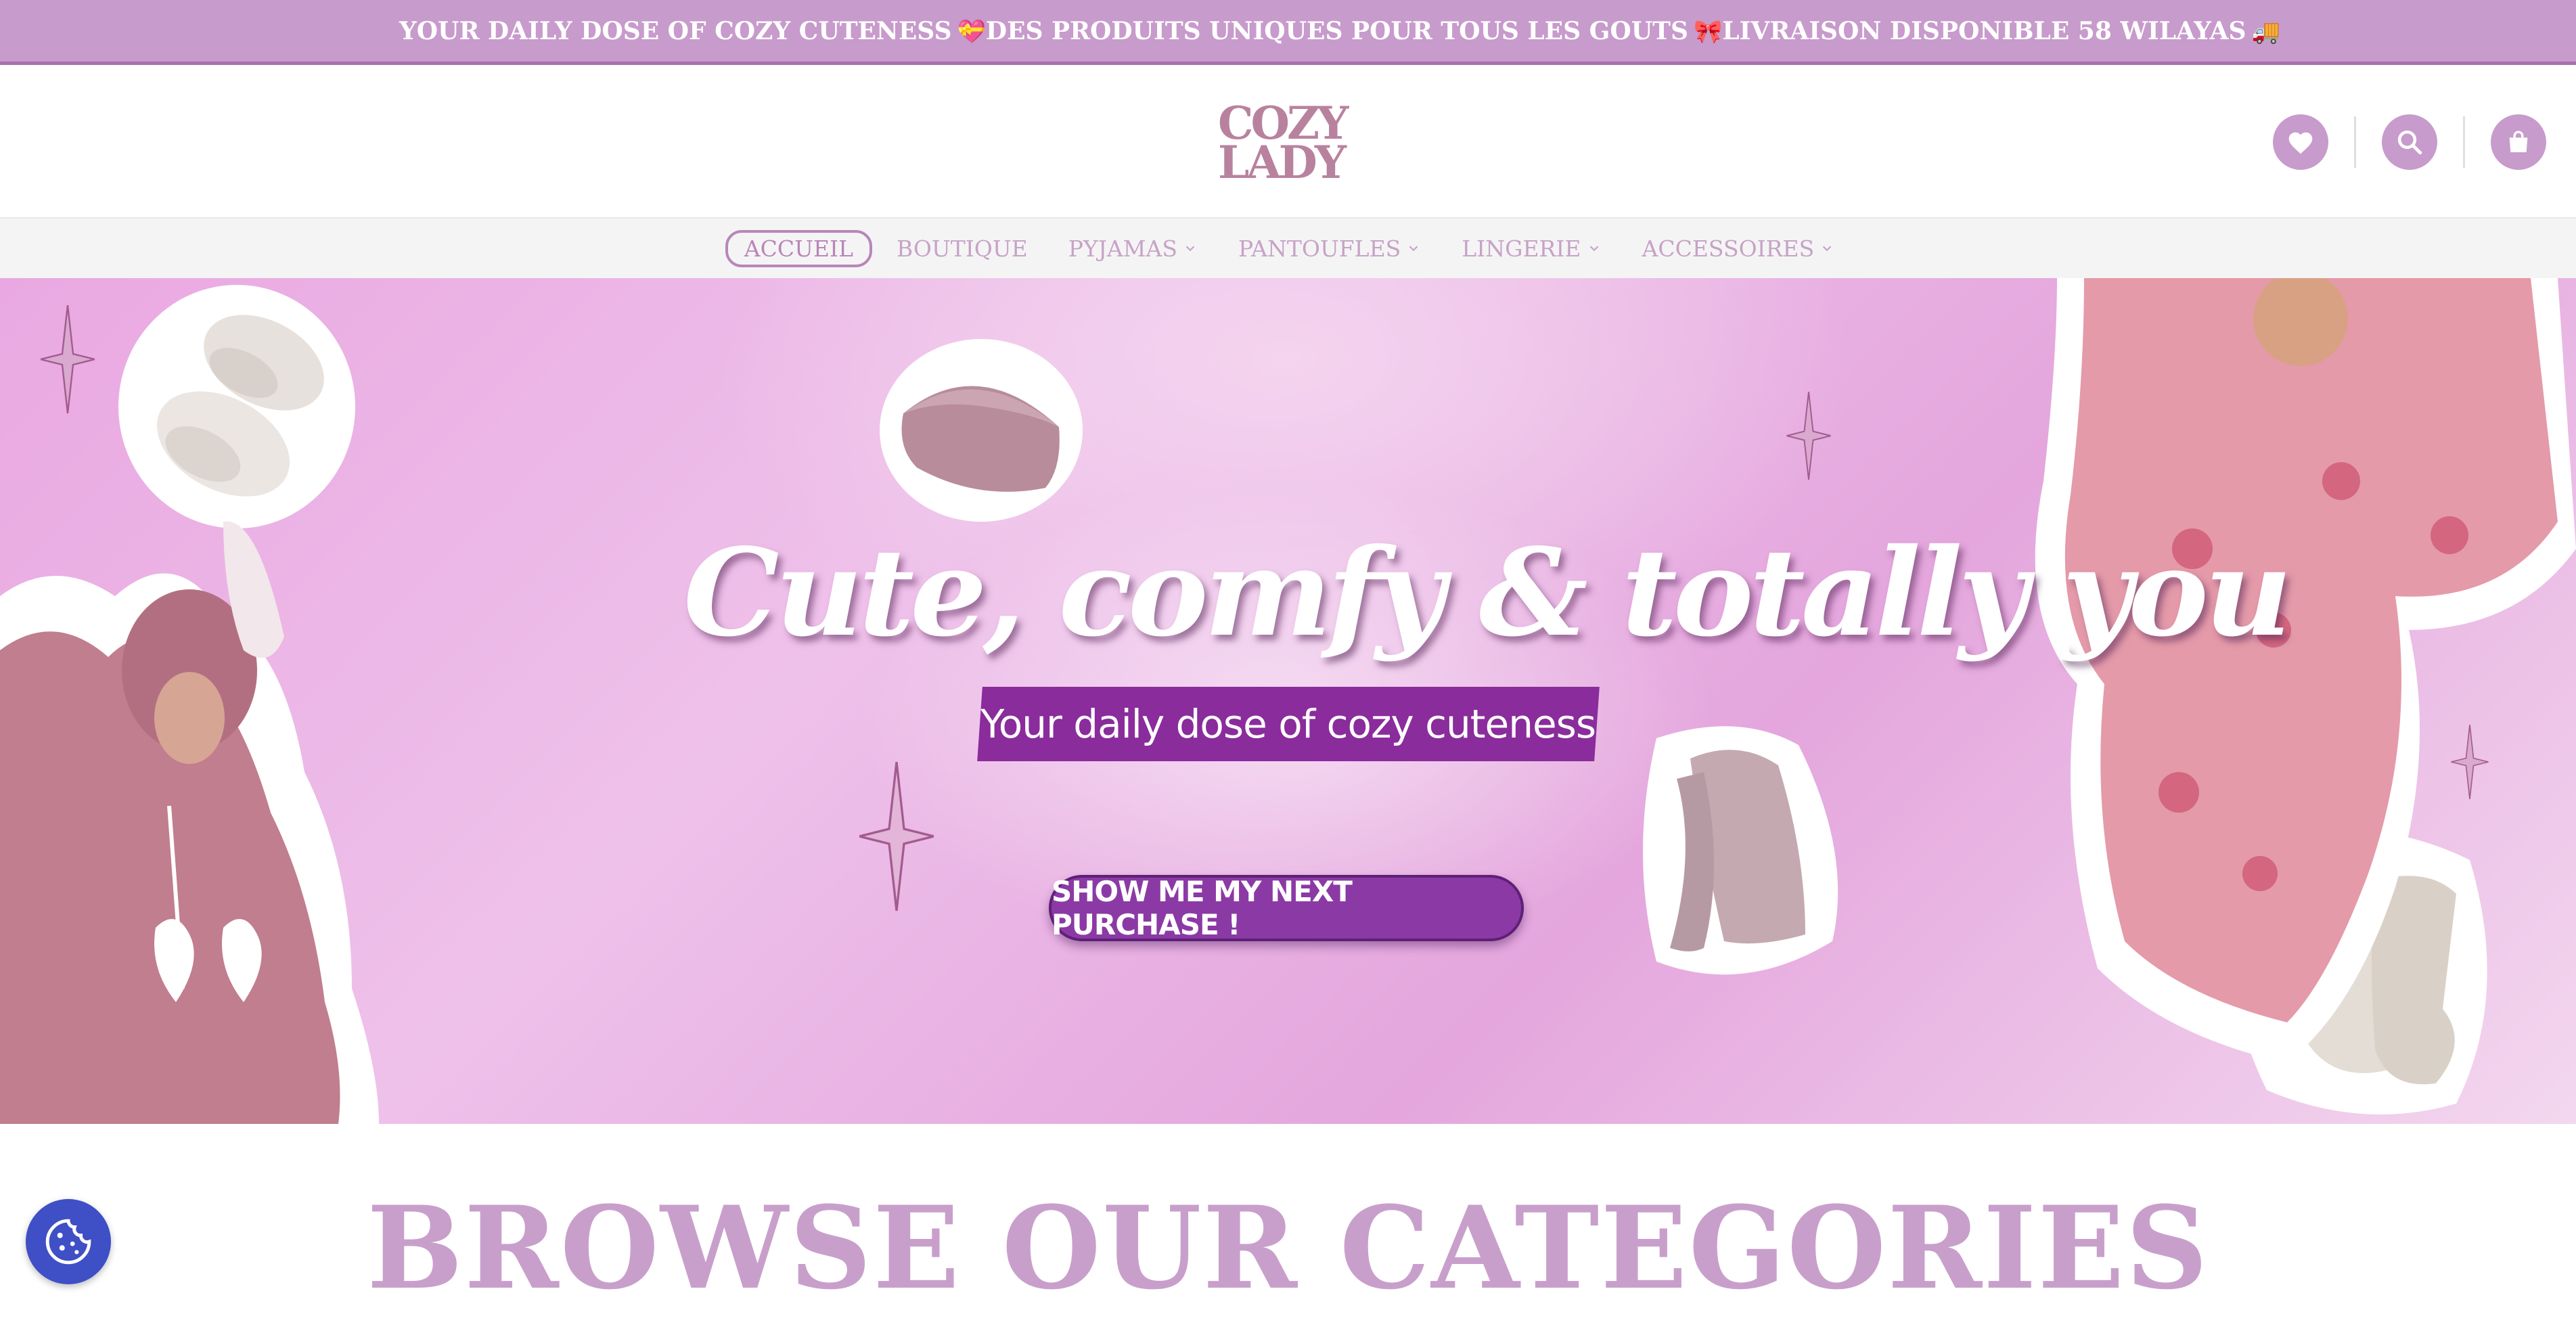  What do you see at coordinates (1487, 592) in the screenshot?
I see `hero-title: Cute, comfy & totally you` at bounding box center [1487, 592].